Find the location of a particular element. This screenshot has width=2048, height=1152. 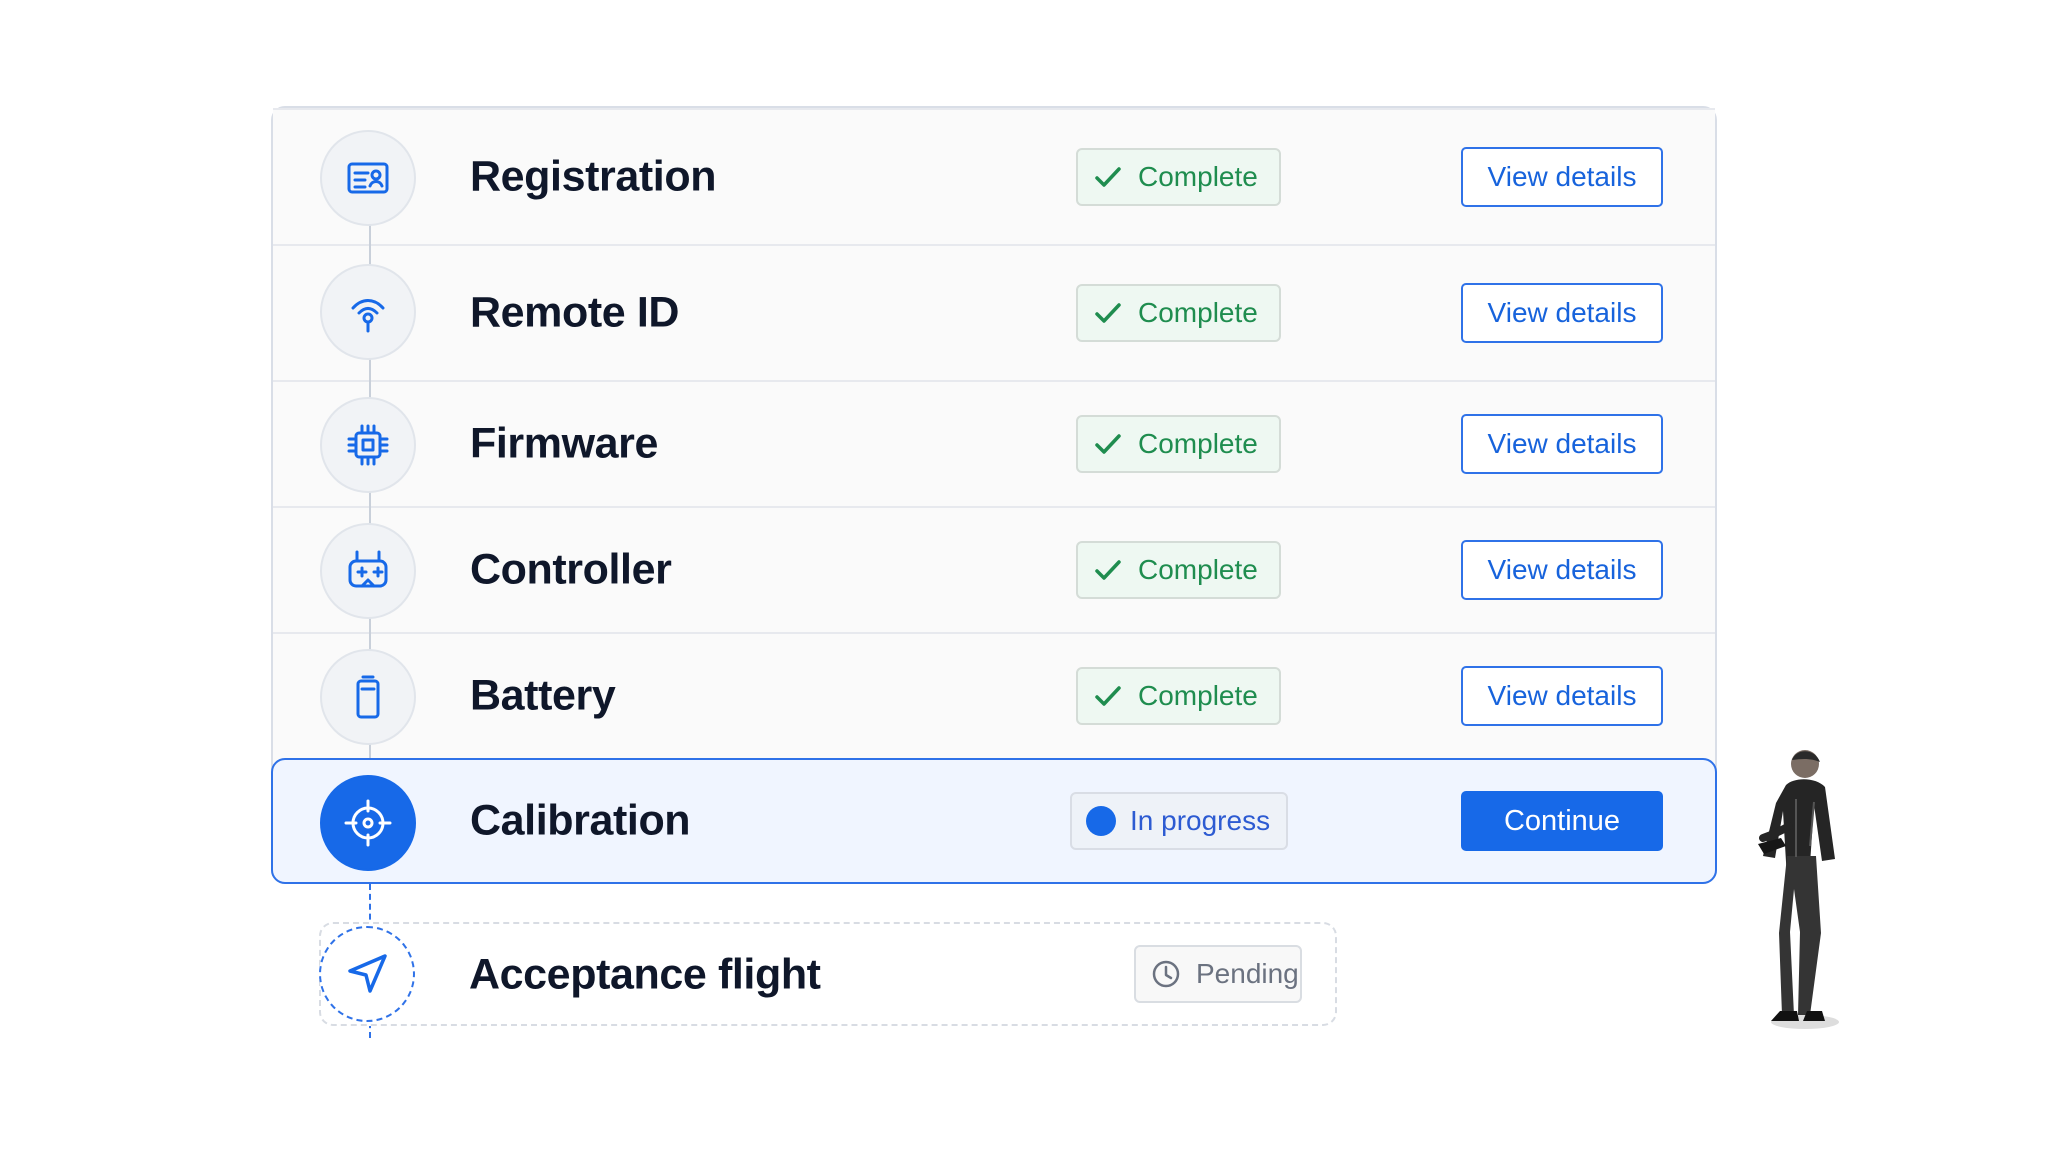

remote-id-title: Remote ID is located at coordinates (575, 312).